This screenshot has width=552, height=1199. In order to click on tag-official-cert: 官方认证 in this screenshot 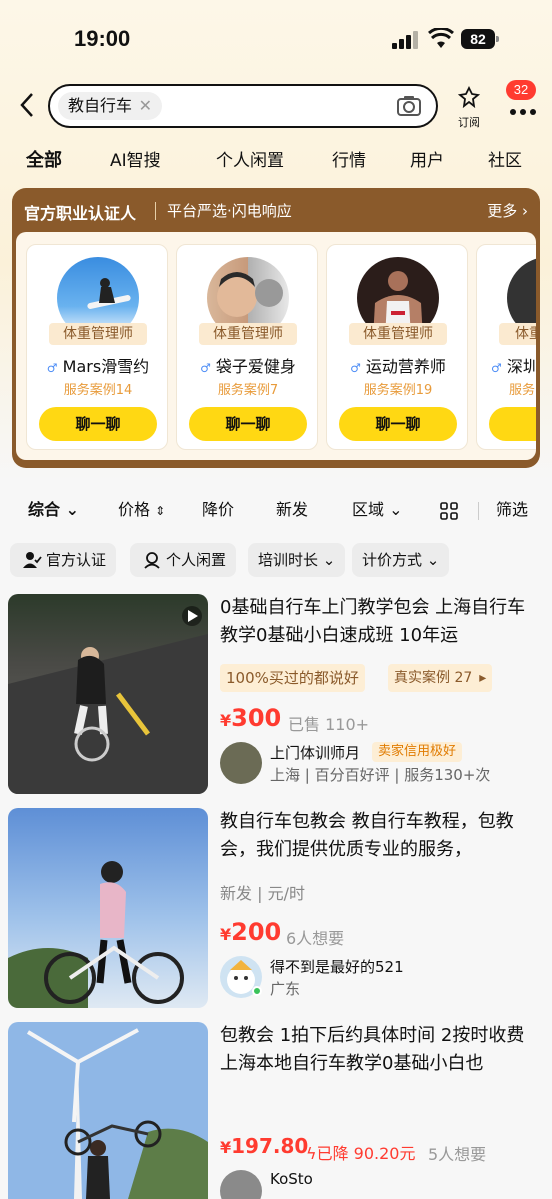, I will do `click(63, 560)`.